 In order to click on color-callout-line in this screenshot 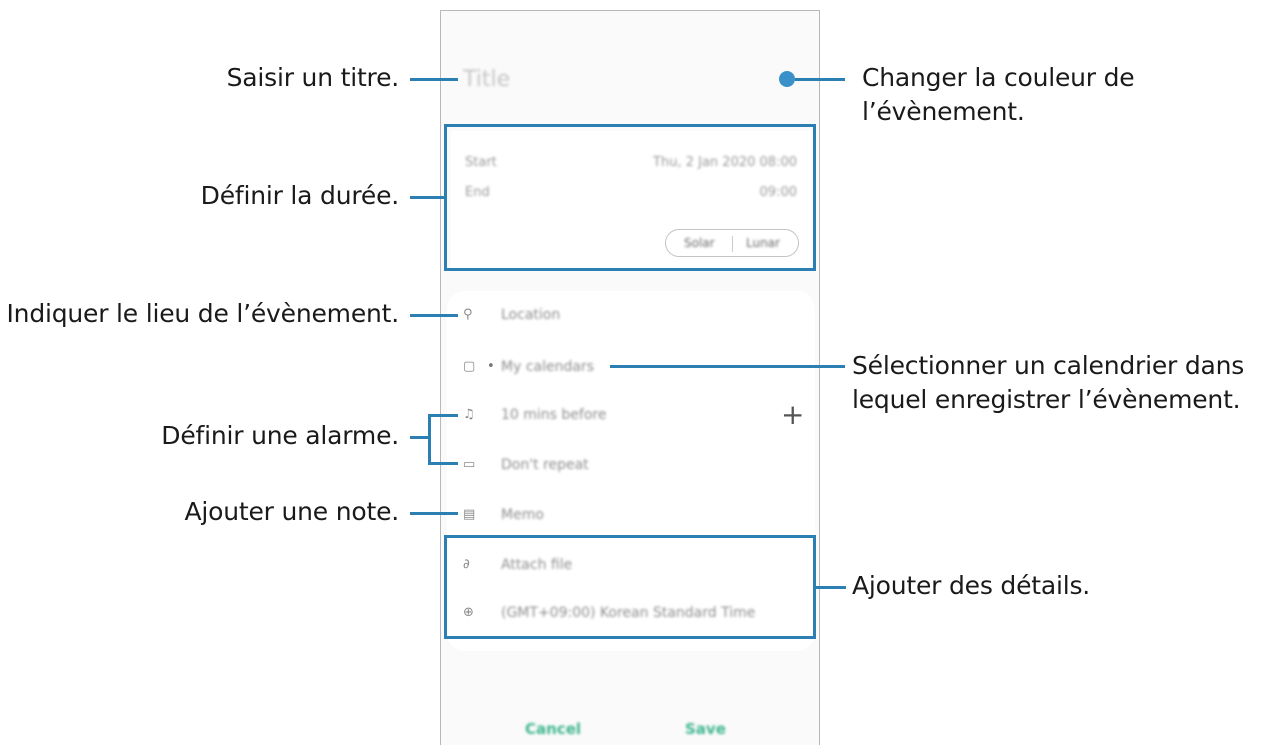, I will do `click(820, 79)`.